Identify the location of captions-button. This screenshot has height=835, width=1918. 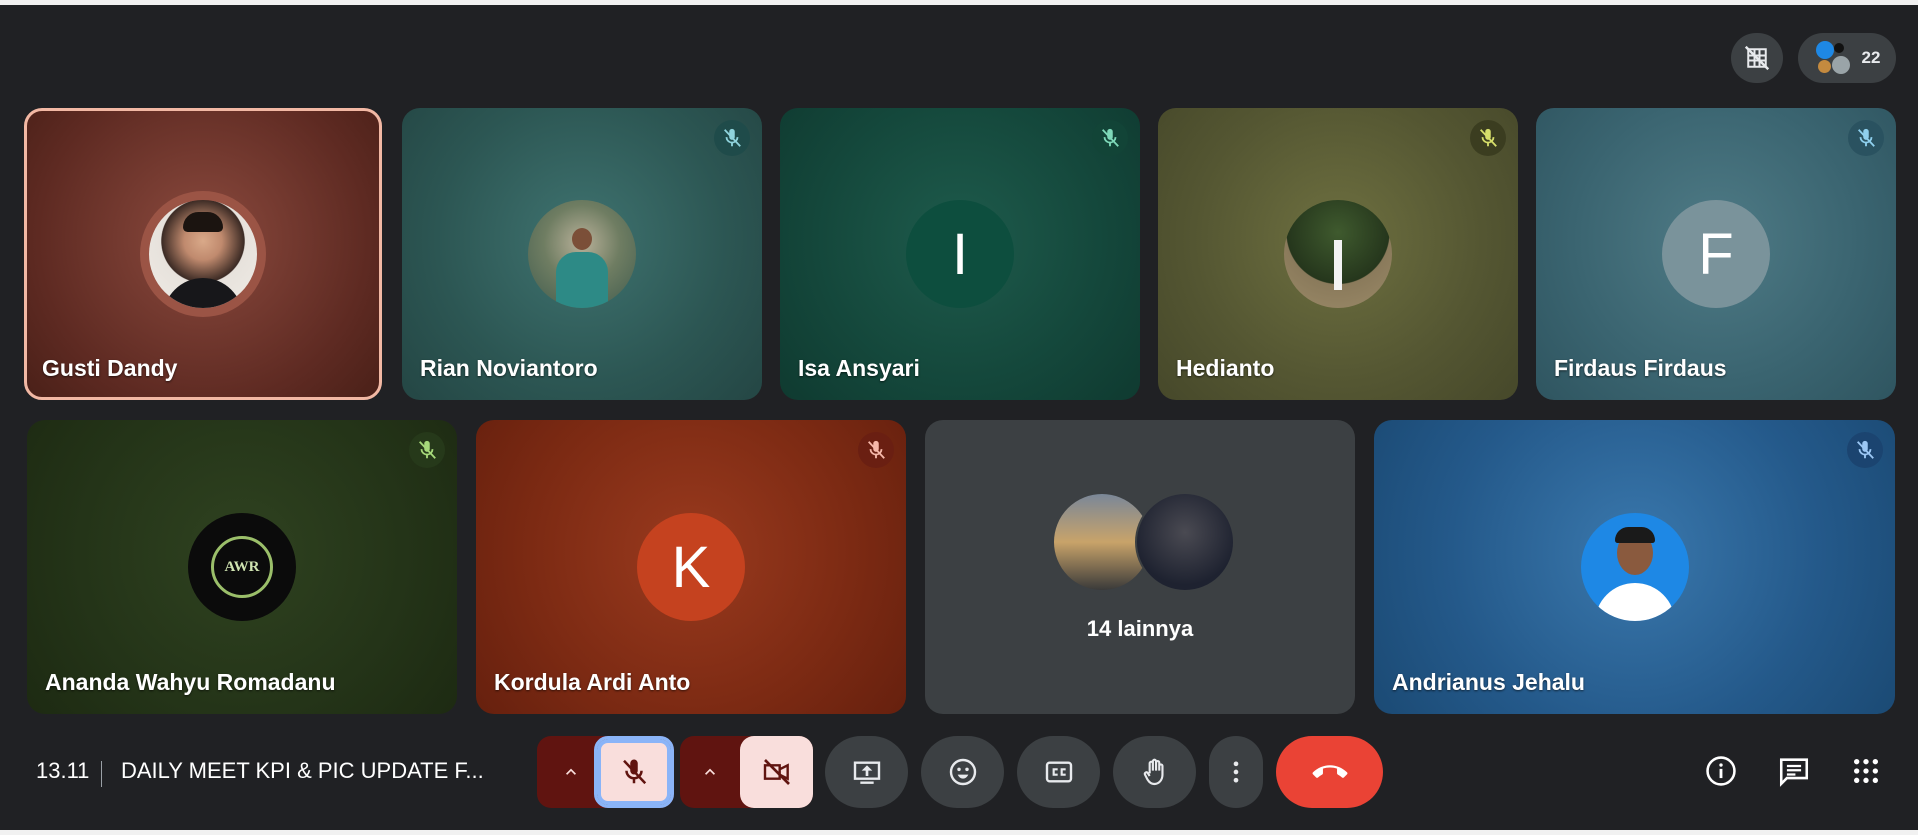
(1058, 772).